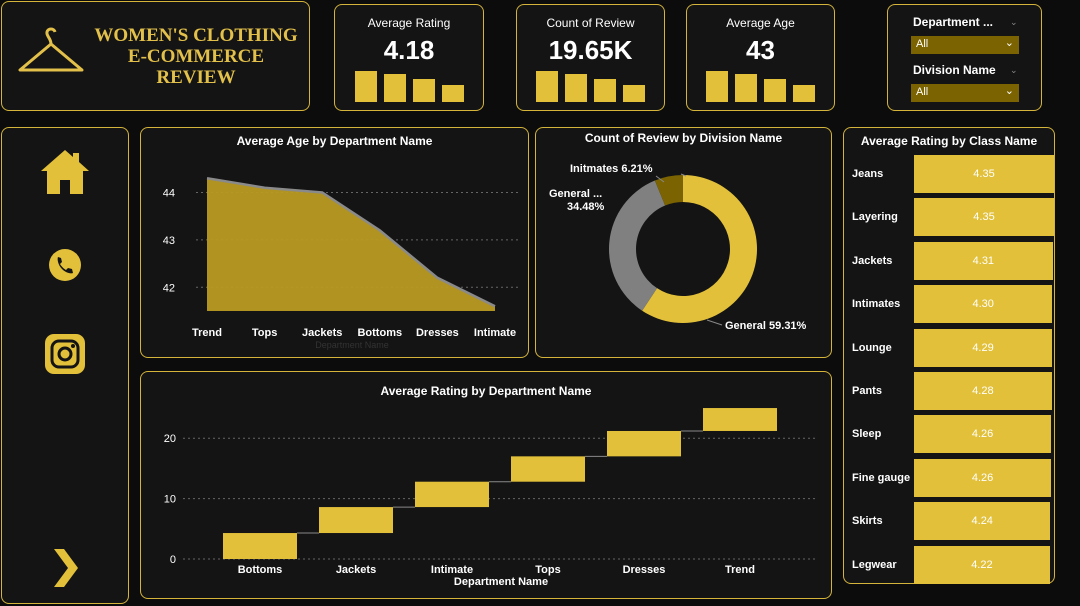 The height and width of the screenshot is (606, 1080). What do you see at coordinates (949, 141) in the screenshot?
I see `chart-title: Average Rating by Class Name` at bounding box center [949, 141].